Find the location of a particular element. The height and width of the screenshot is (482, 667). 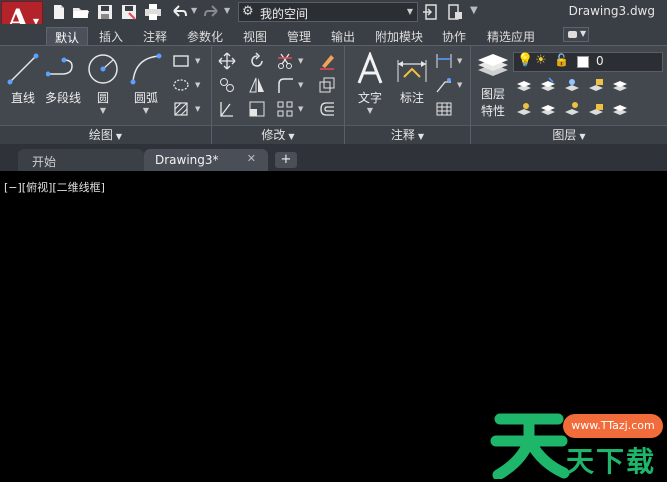

draw-panel-footer: 绘图 ▼ is located at coordinates (105, 135).